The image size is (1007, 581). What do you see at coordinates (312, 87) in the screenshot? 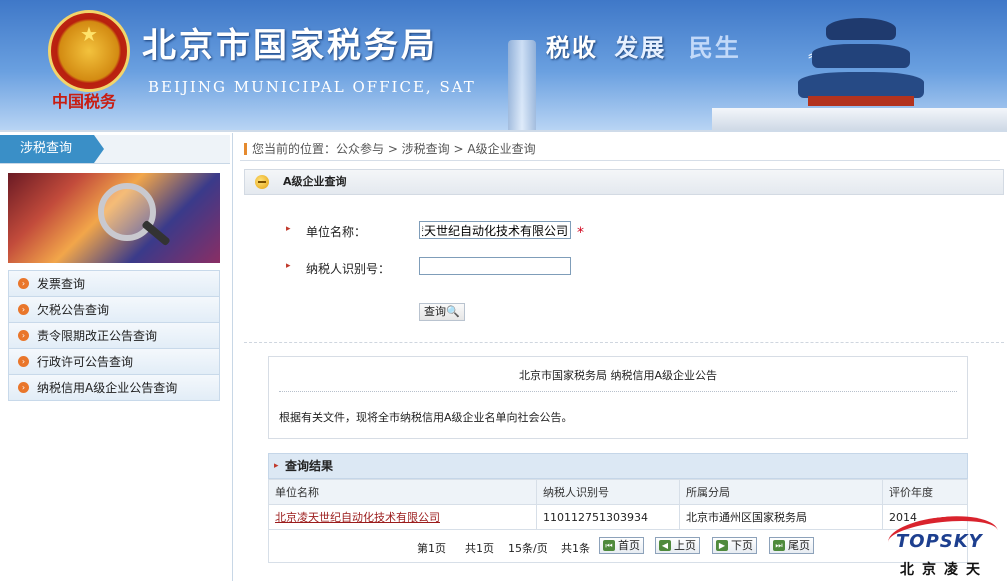
I see `site-title-english: BEIJING MUNICIPAL OFFICE, SAT` at bounding box center [312, 87].